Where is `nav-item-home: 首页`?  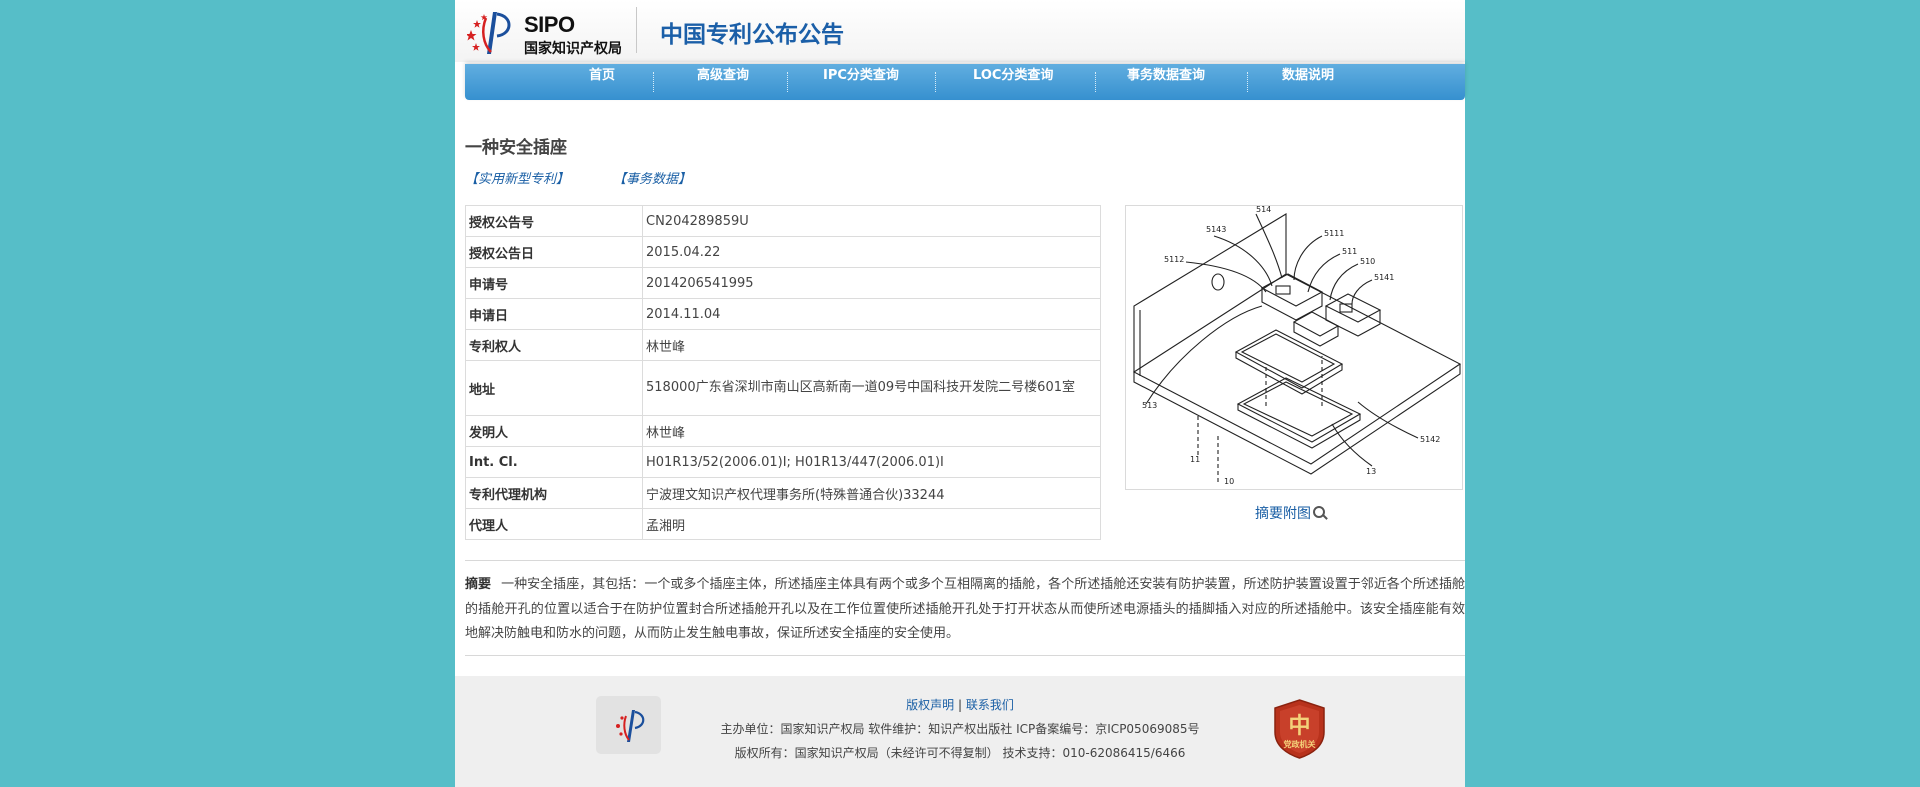
nav-item-home: 首页 is located at coordinates (602, 82).